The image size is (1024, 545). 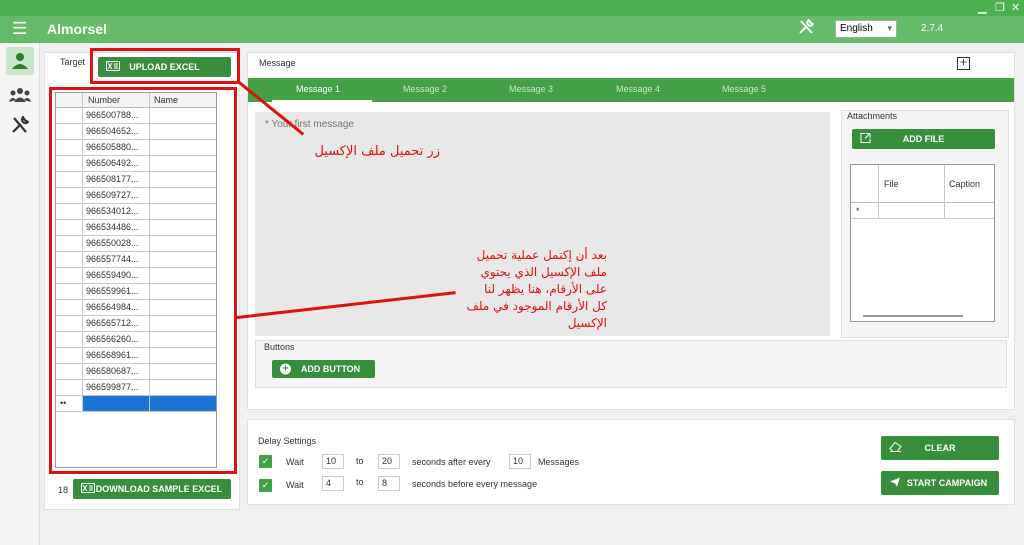 What do you see at coordinates (940, 448) in the screenshot?
I see `clear-button: CLEAR` at bounding box center [940, 448].